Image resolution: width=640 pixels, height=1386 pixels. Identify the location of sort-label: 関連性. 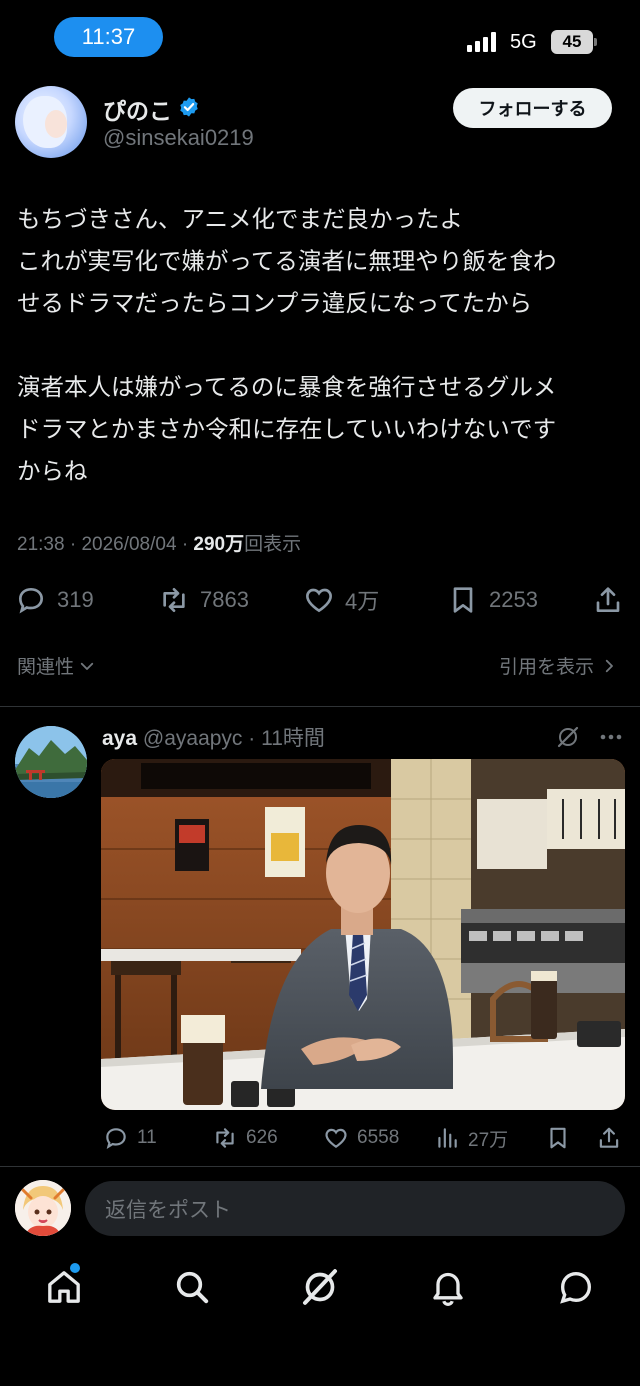
(46, 667).